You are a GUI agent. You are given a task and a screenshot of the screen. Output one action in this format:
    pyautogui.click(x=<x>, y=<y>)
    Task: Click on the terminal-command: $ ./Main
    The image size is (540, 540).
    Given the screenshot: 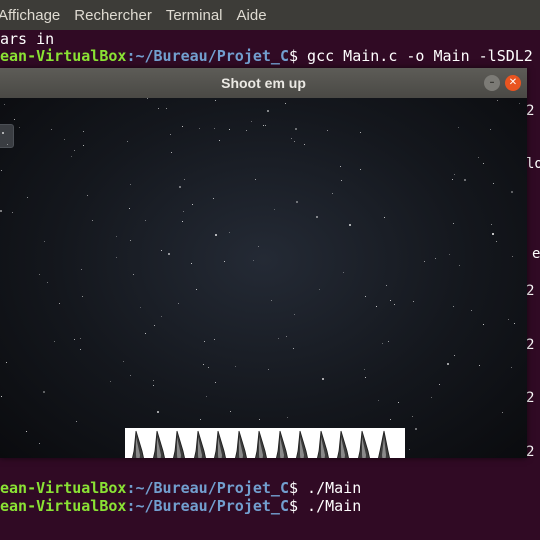 What is the action you would take?
    pyautogui.click(x=325, y=488)
    